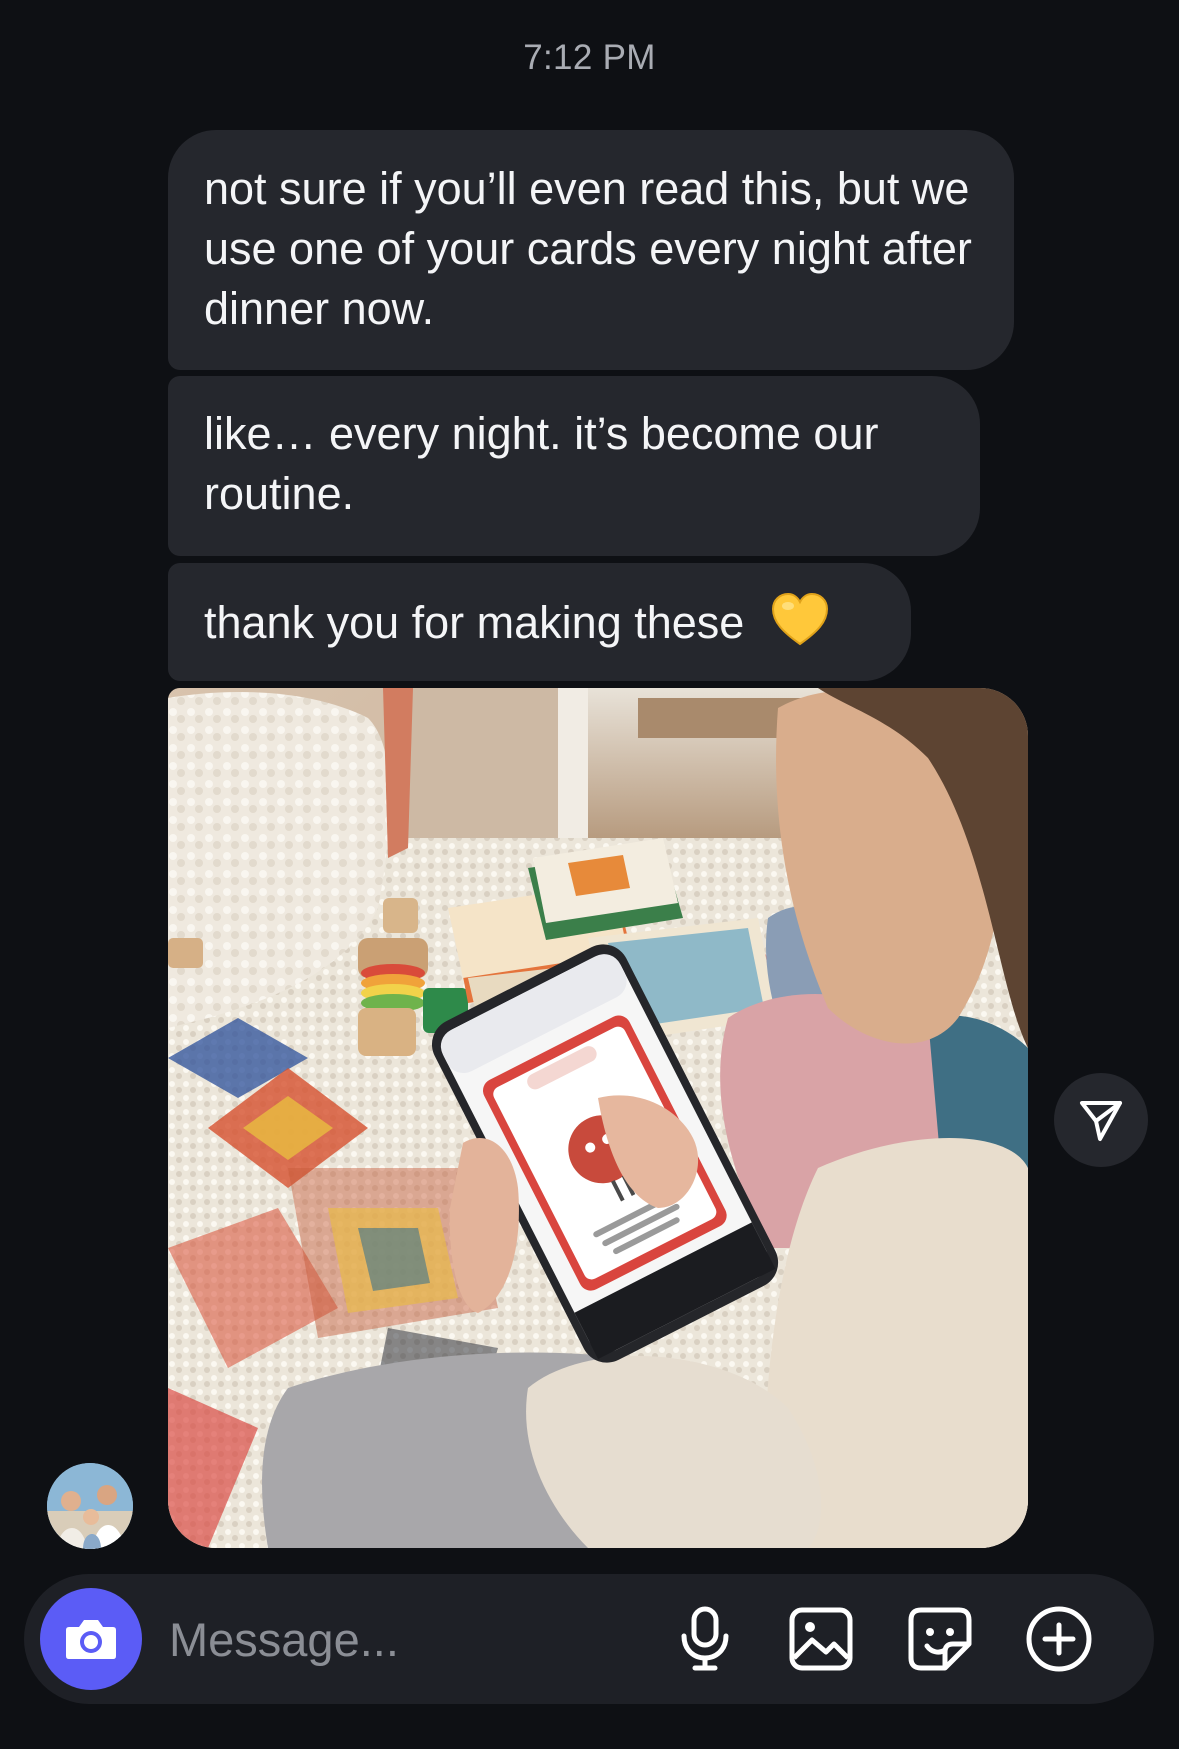 The image size is (1179, 1749). I want to click on add-icon, so click(1059, 1639).